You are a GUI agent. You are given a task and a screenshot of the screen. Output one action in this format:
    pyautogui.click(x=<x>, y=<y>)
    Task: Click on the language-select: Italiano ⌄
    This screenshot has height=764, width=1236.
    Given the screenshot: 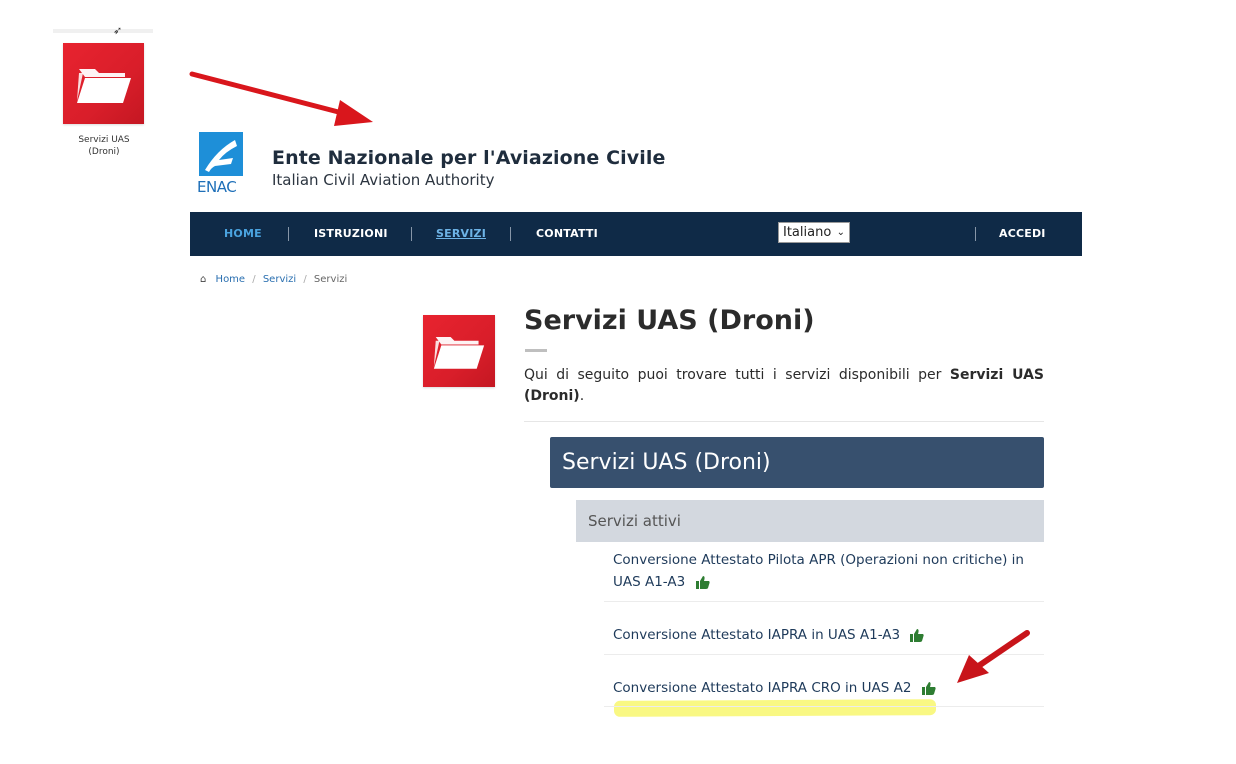 What is the action you would take?
    pyautogui.click(x=814, y=232)
    